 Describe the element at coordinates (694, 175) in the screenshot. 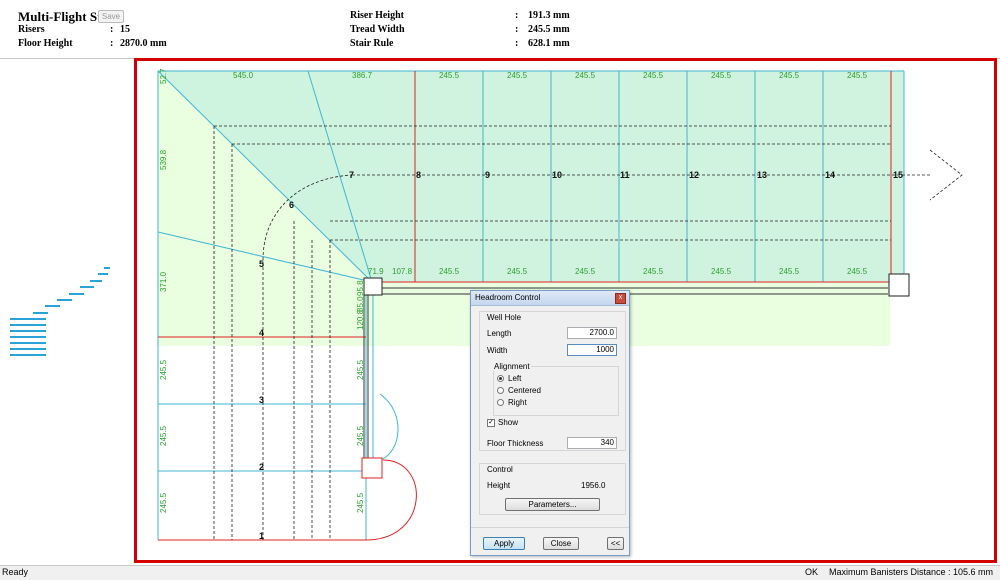

I see `step-number: 12` at that location.